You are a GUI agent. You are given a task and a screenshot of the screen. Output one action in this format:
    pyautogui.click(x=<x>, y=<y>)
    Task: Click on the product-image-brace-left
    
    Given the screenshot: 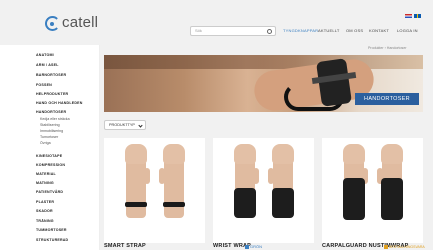 What is the action you would take?
    pyautogui.click(x=354, y=199)
    